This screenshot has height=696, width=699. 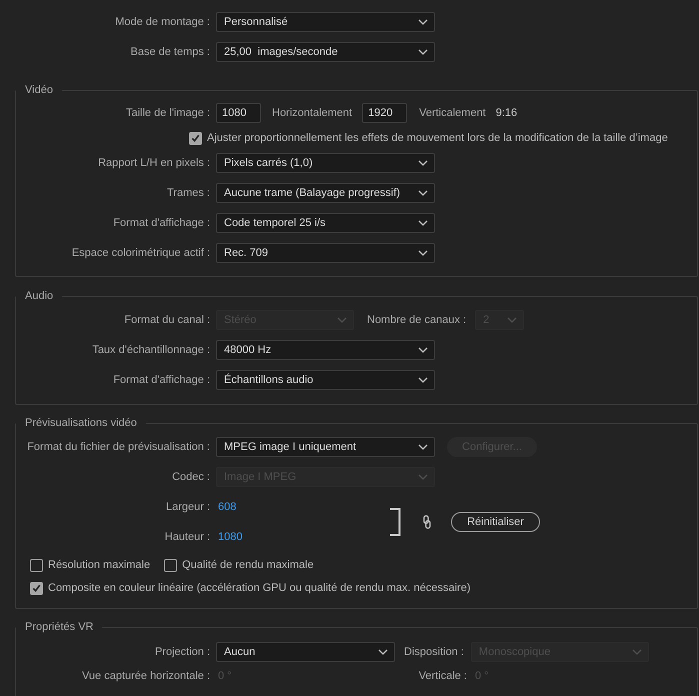 I want to click on field-label: Taux d'échantillonnage :, so click(x=151, y=350).